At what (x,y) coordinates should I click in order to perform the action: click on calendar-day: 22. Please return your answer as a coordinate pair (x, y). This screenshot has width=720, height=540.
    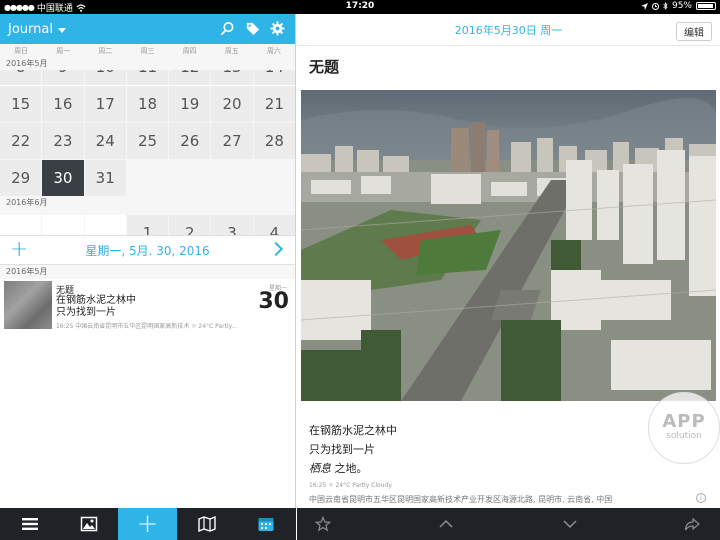
    Looking at the image, I should click on (21, 141).